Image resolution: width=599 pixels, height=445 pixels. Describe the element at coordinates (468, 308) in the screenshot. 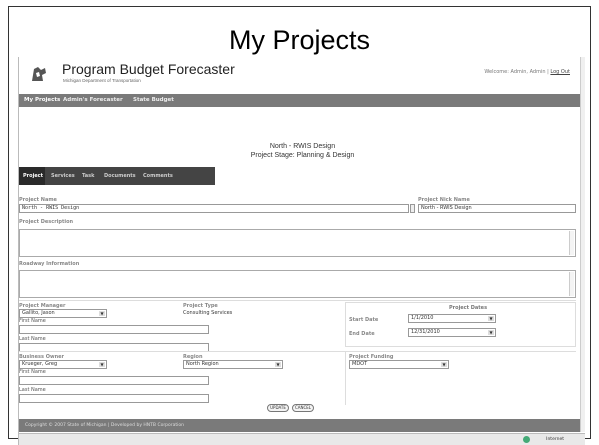

I see `project-dates-label: Project Dates` at that location.